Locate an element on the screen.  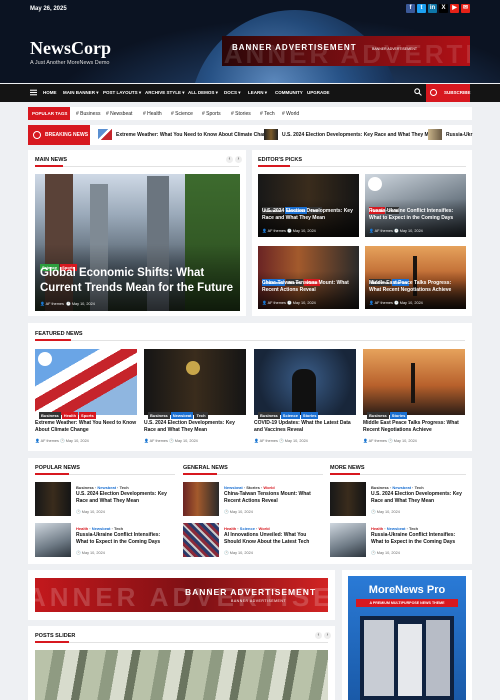
category-badge: Health is located at coordinates (70, 415).